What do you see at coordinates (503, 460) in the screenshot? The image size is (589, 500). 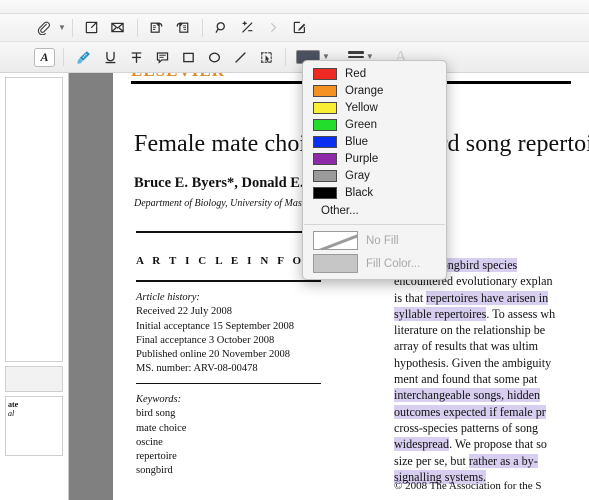 I see `highlighted-text: rather as a by-` at bounding box center [503, 460].